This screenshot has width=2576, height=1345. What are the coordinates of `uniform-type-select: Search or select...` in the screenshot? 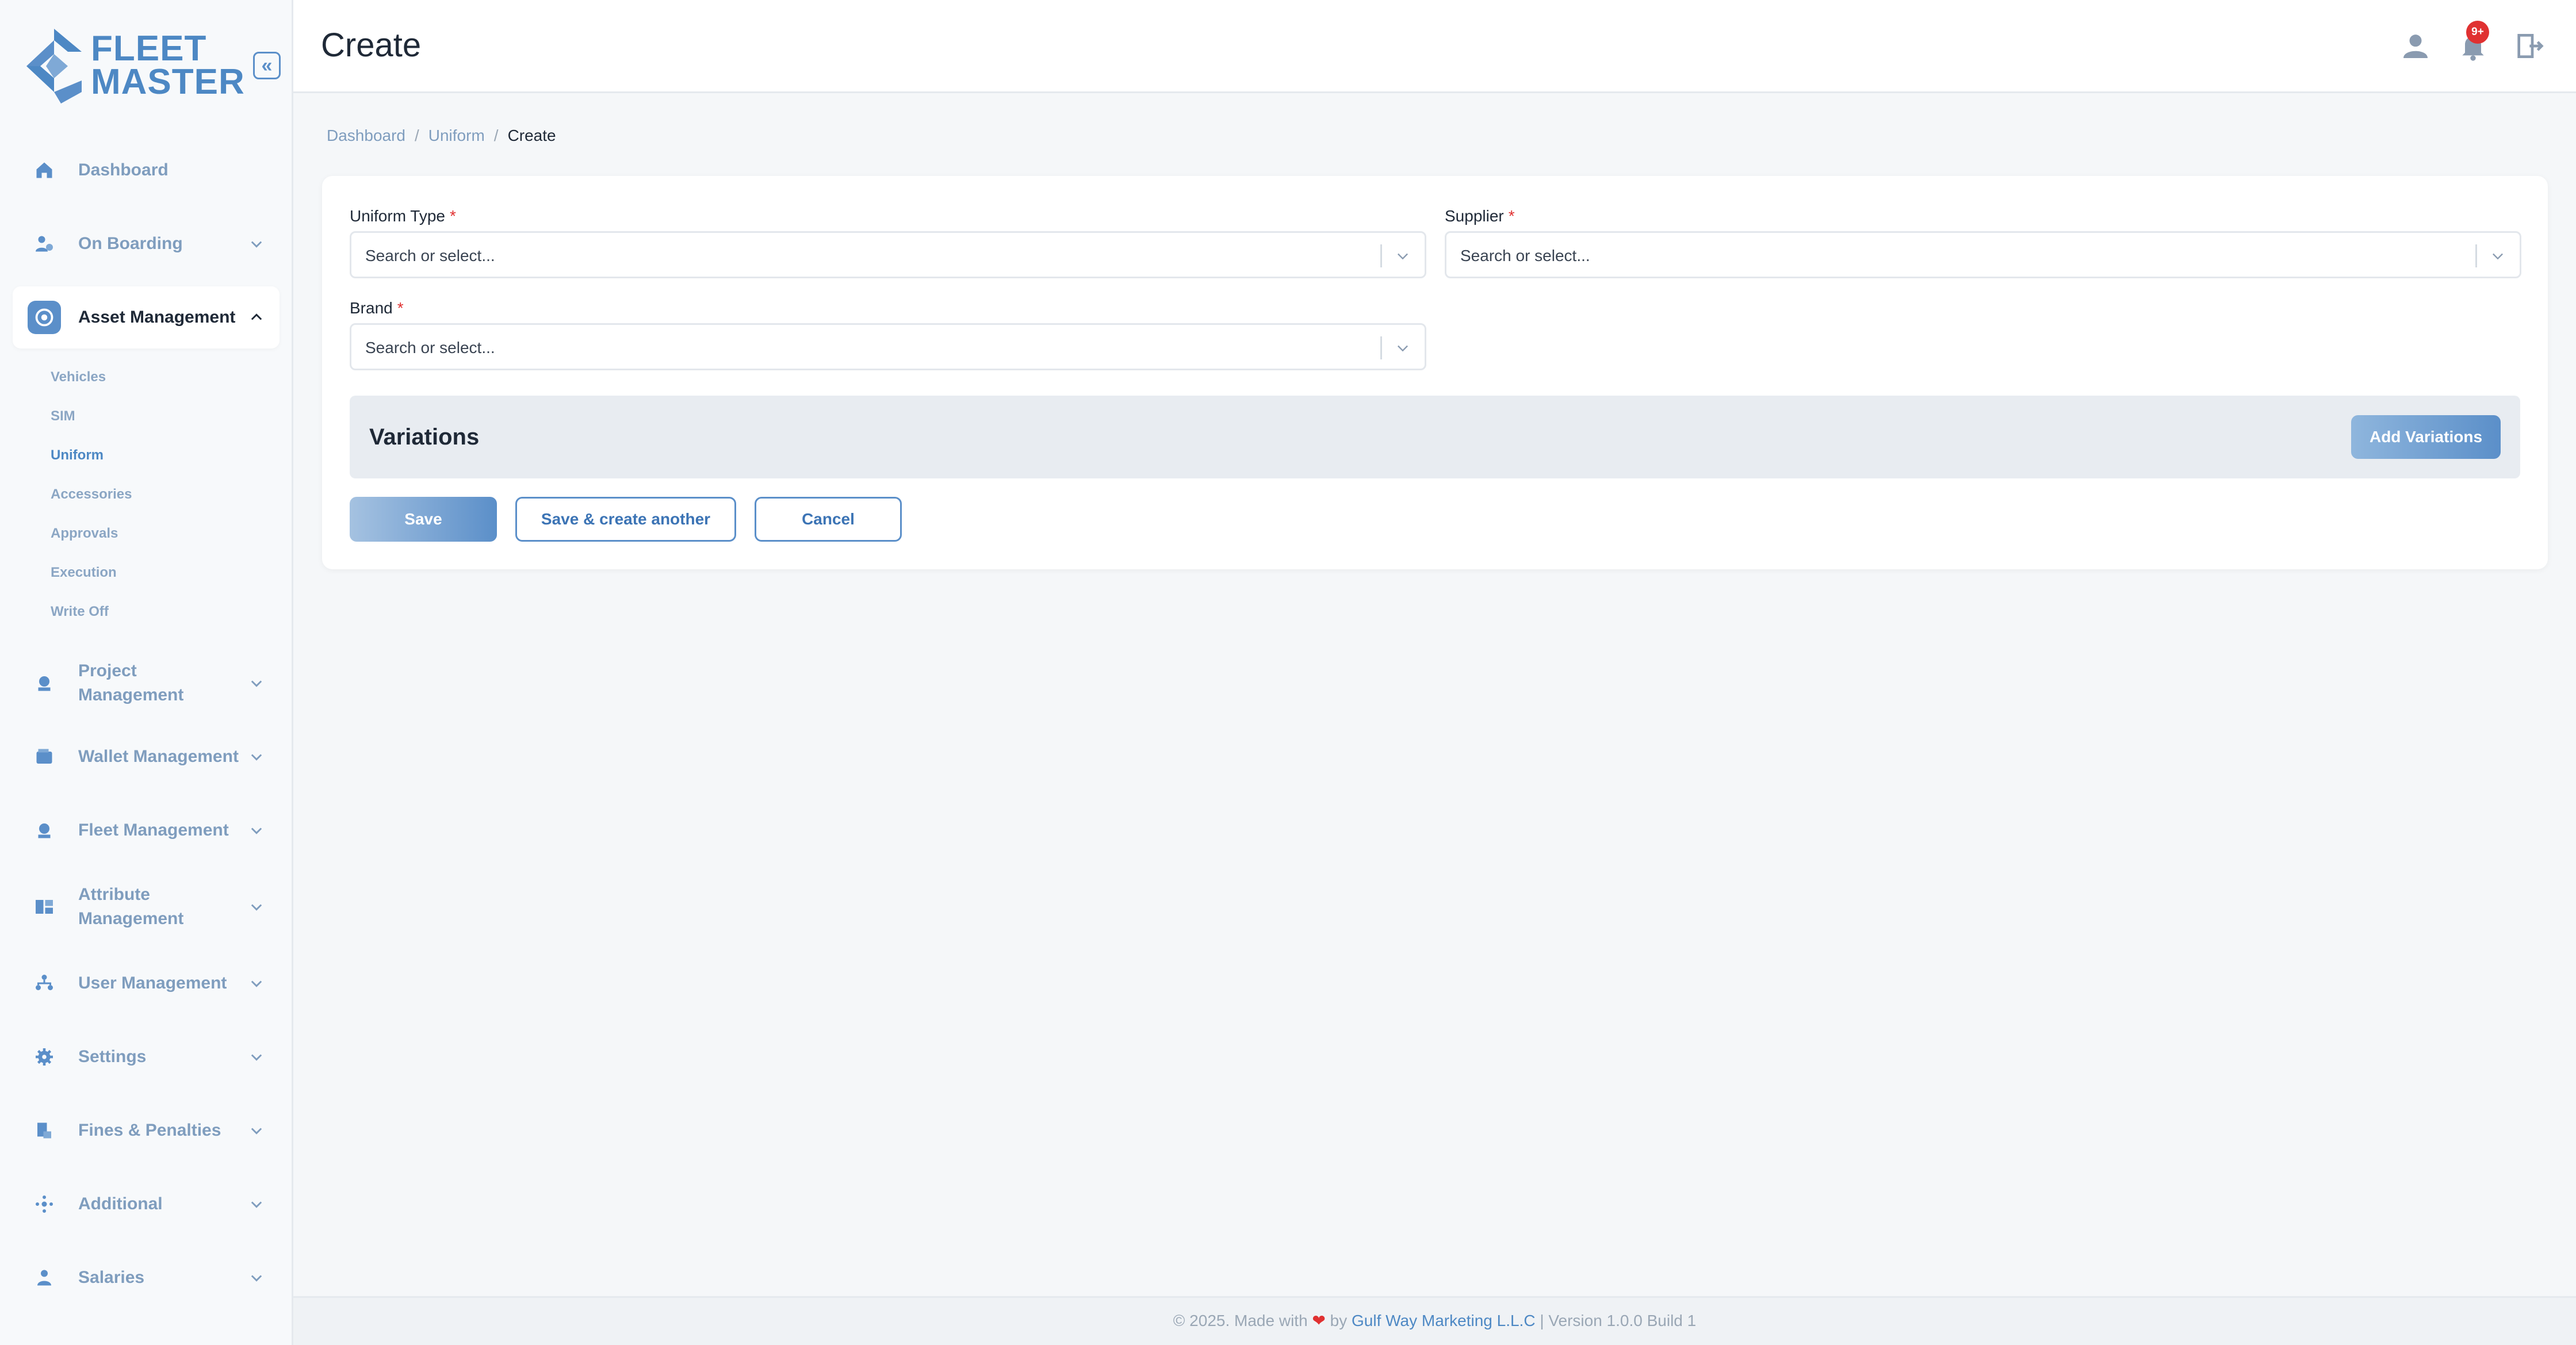 It's located at (888, 255).